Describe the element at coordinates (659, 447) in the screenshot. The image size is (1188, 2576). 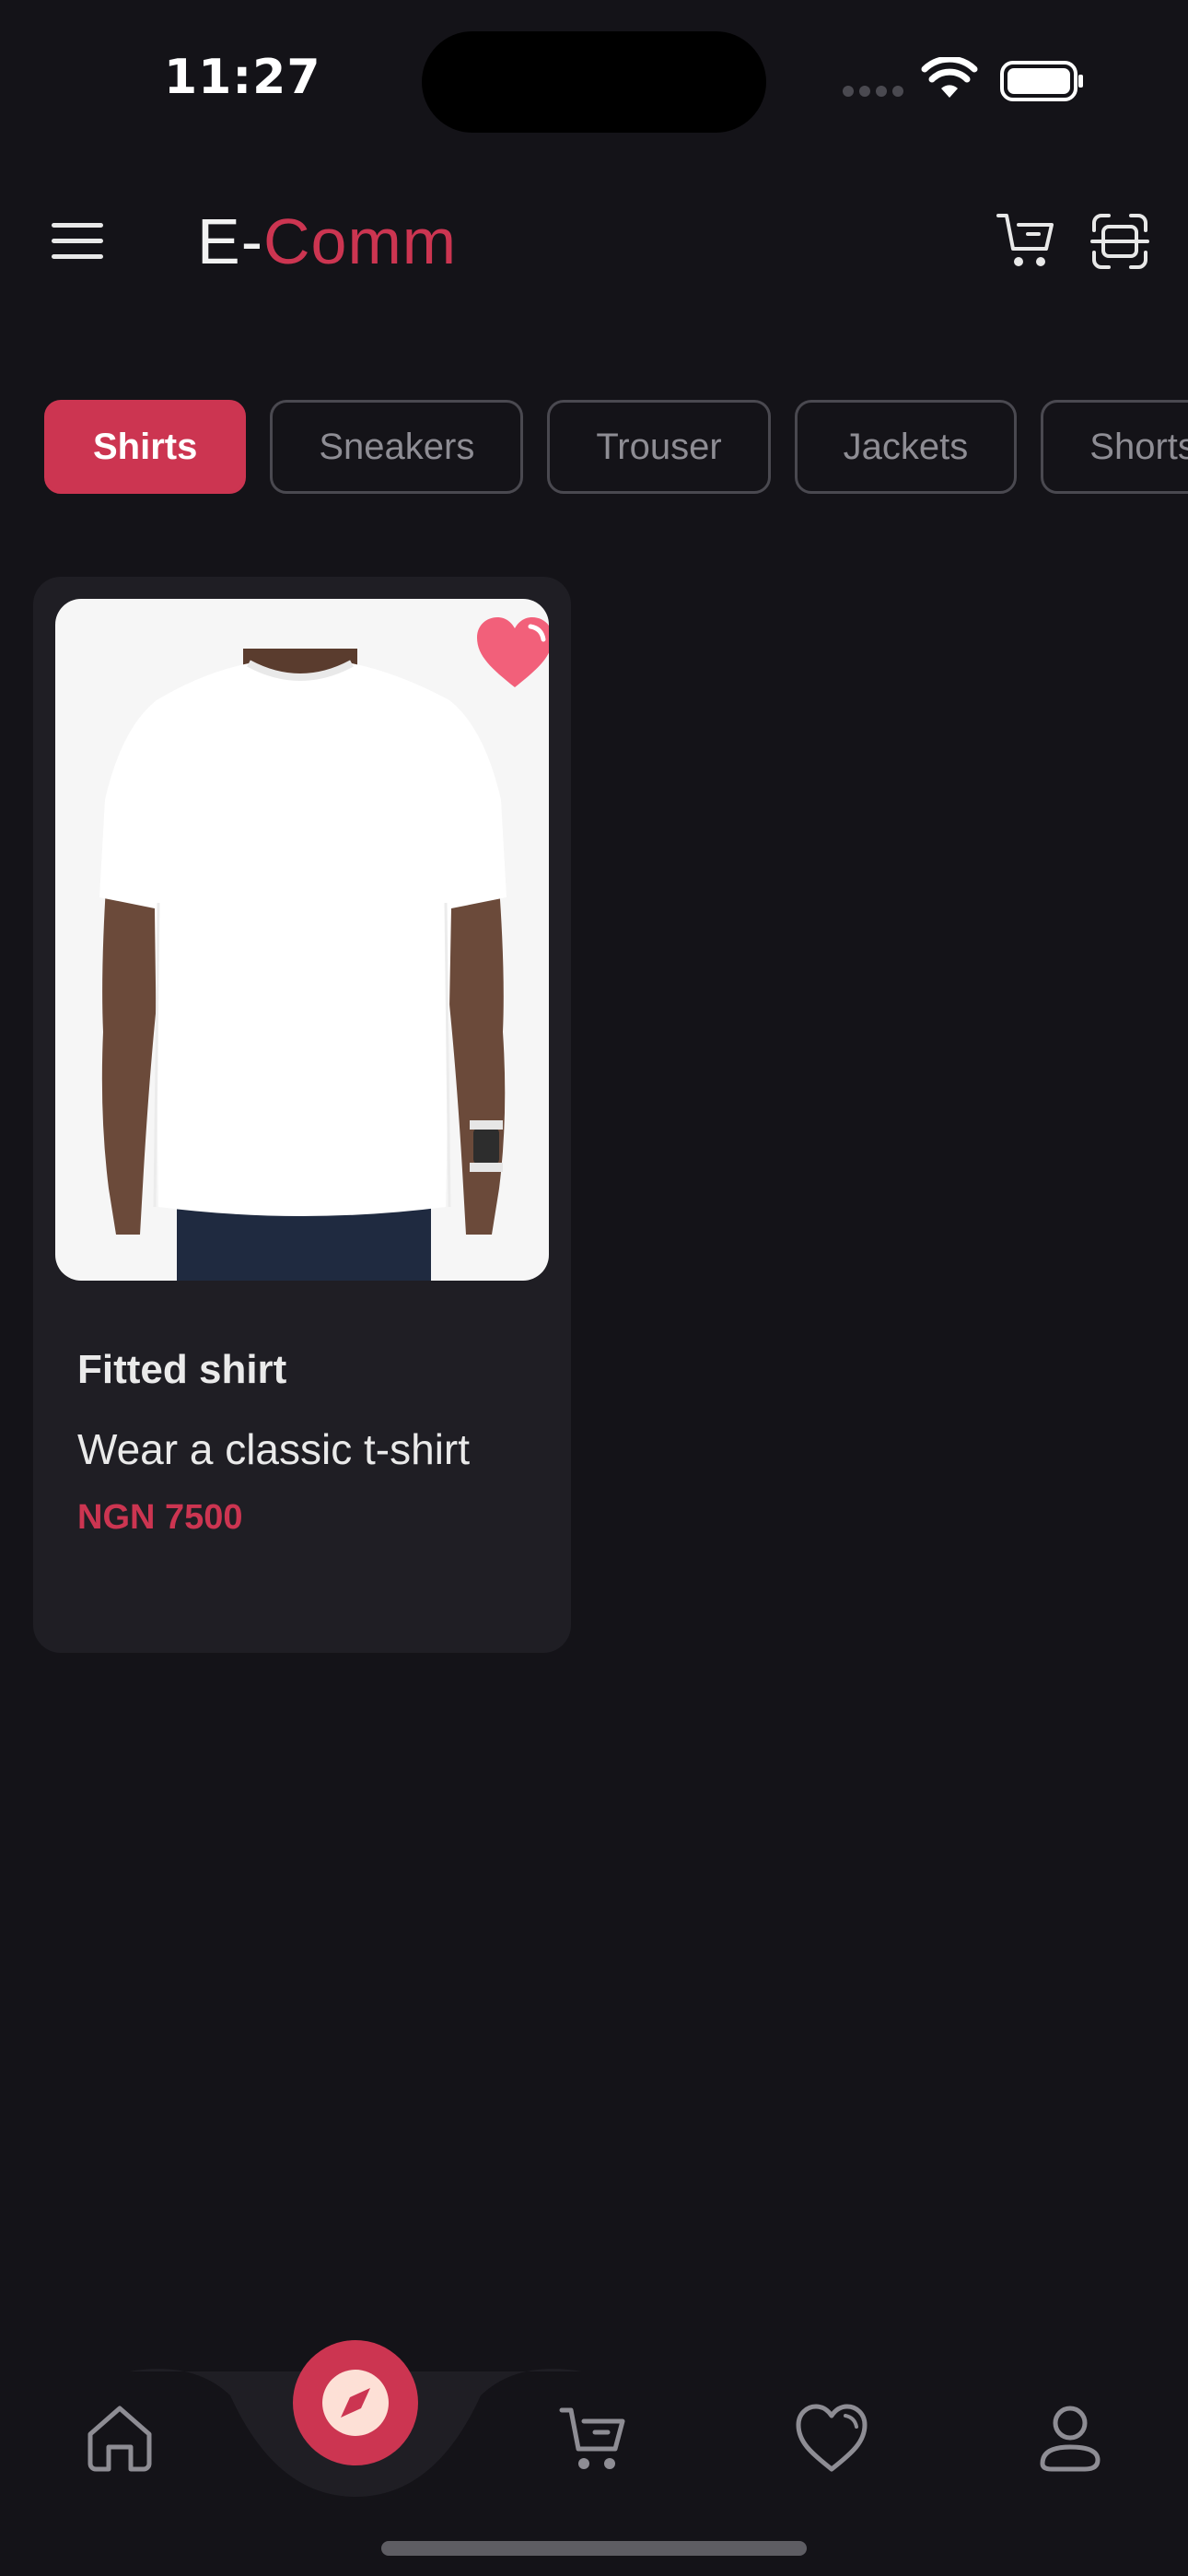
I see `chip-trouser: Trouser` at that location.